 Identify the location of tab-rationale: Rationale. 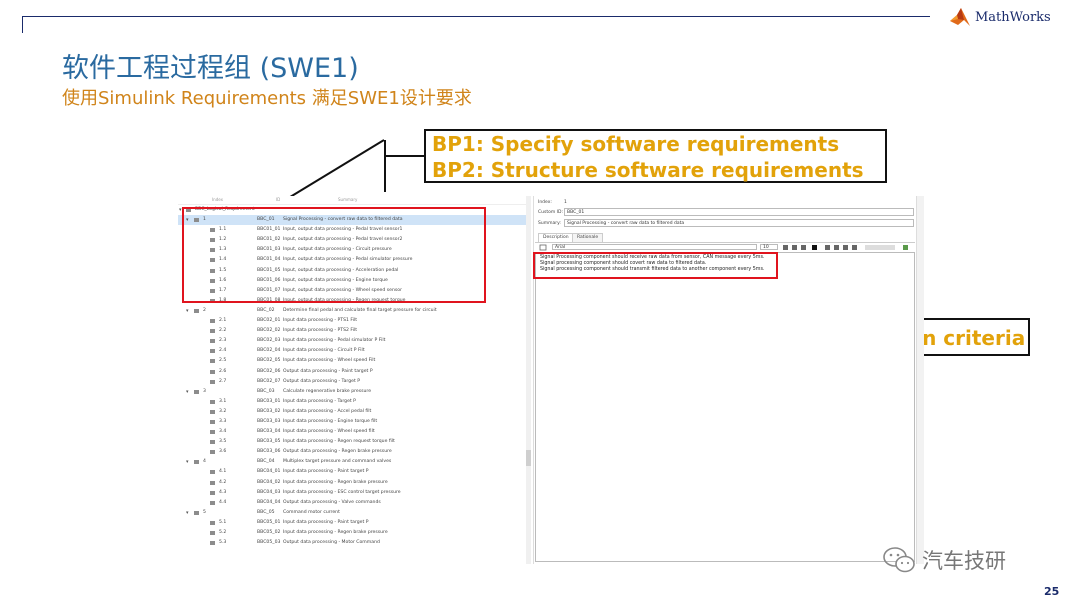
(588, 237).